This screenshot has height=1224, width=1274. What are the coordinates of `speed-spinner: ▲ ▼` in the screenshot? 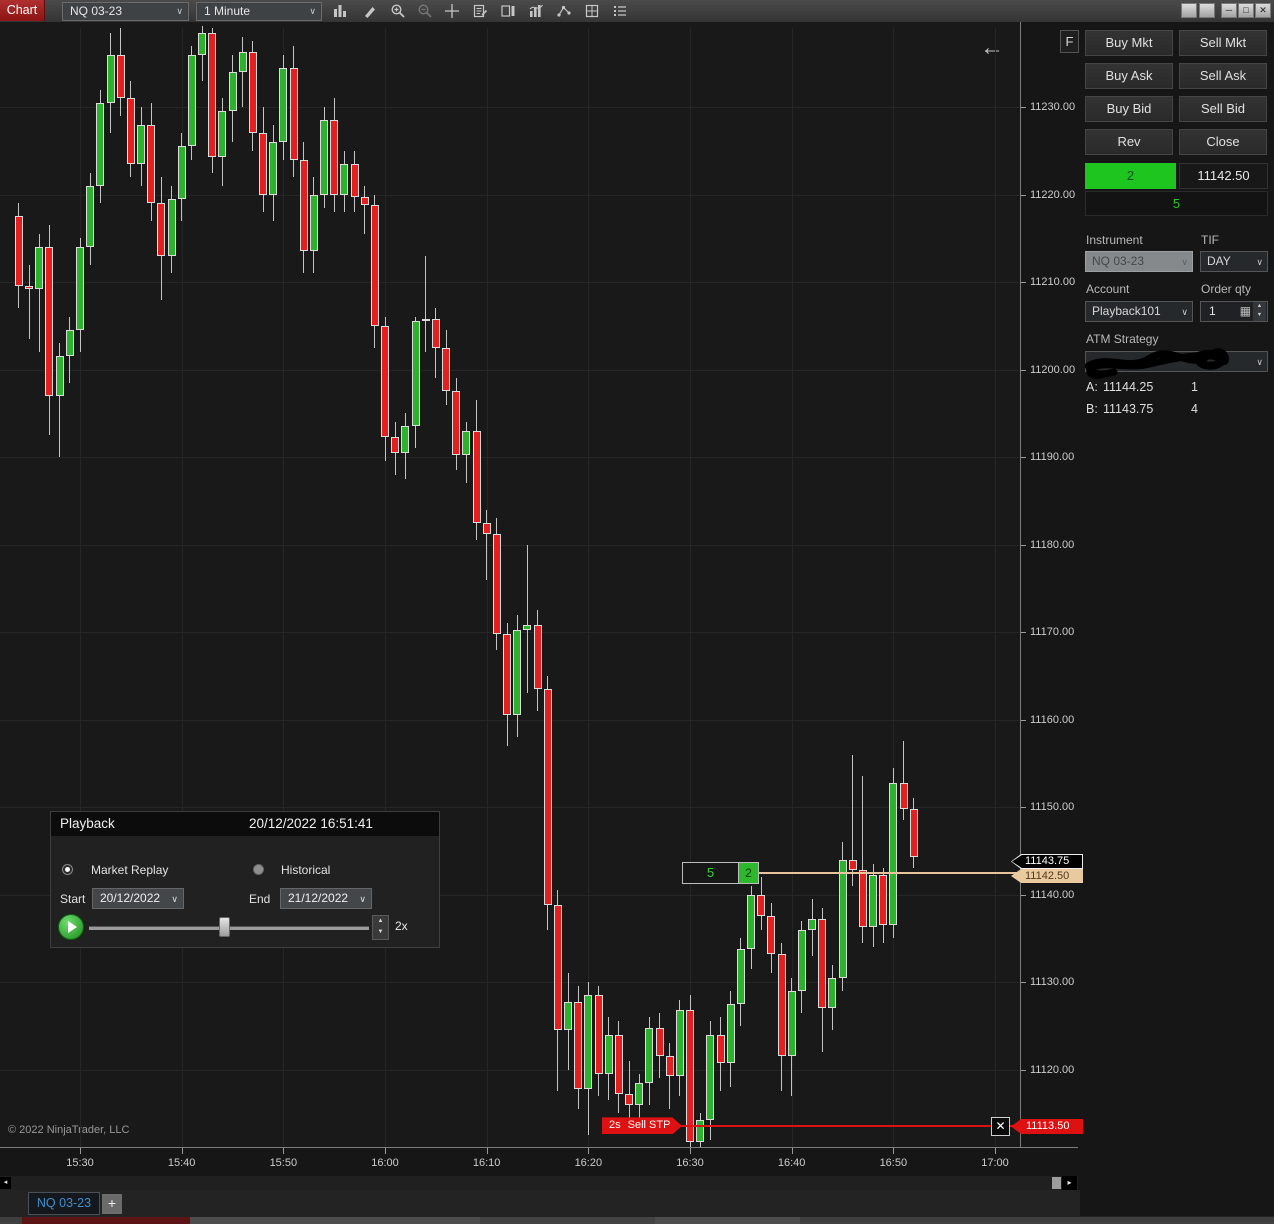 It's located at (380, 927).